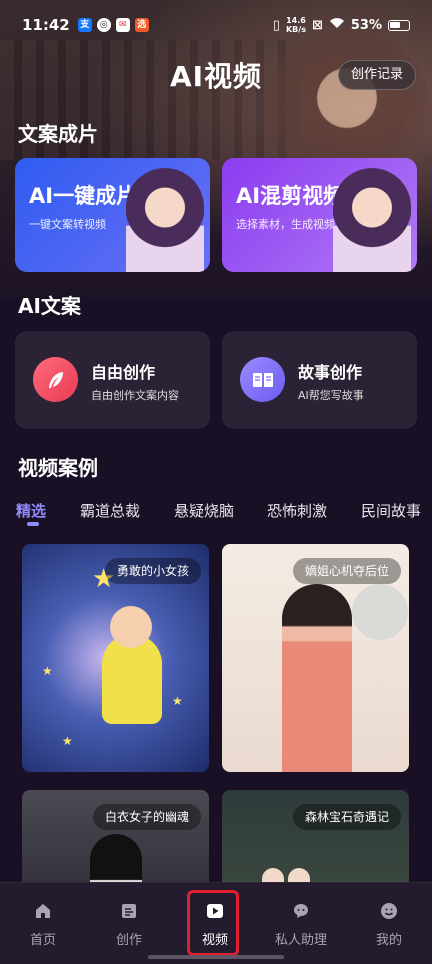  I want to click on case-category-tabs: 精选 霸道总裁 悬疑烧脑 恐怖刺激 民间故事, so click(216, 515).